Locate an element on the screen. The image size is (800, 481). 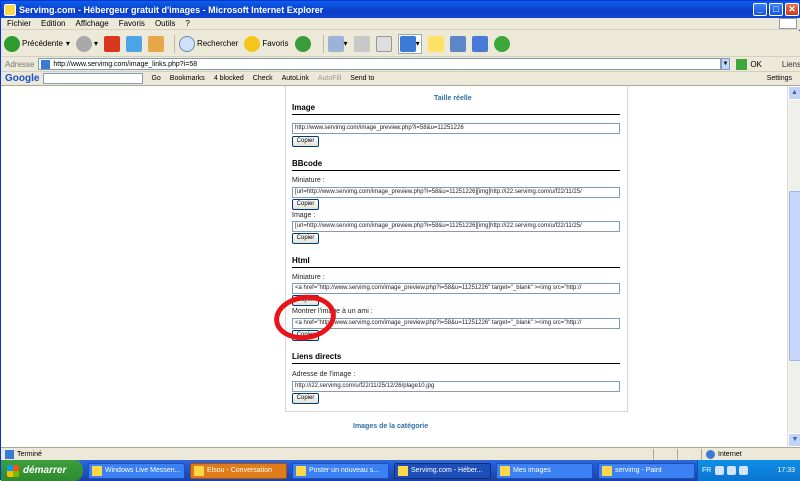
menu-edition: Edition is located at coordinates (53, 23).